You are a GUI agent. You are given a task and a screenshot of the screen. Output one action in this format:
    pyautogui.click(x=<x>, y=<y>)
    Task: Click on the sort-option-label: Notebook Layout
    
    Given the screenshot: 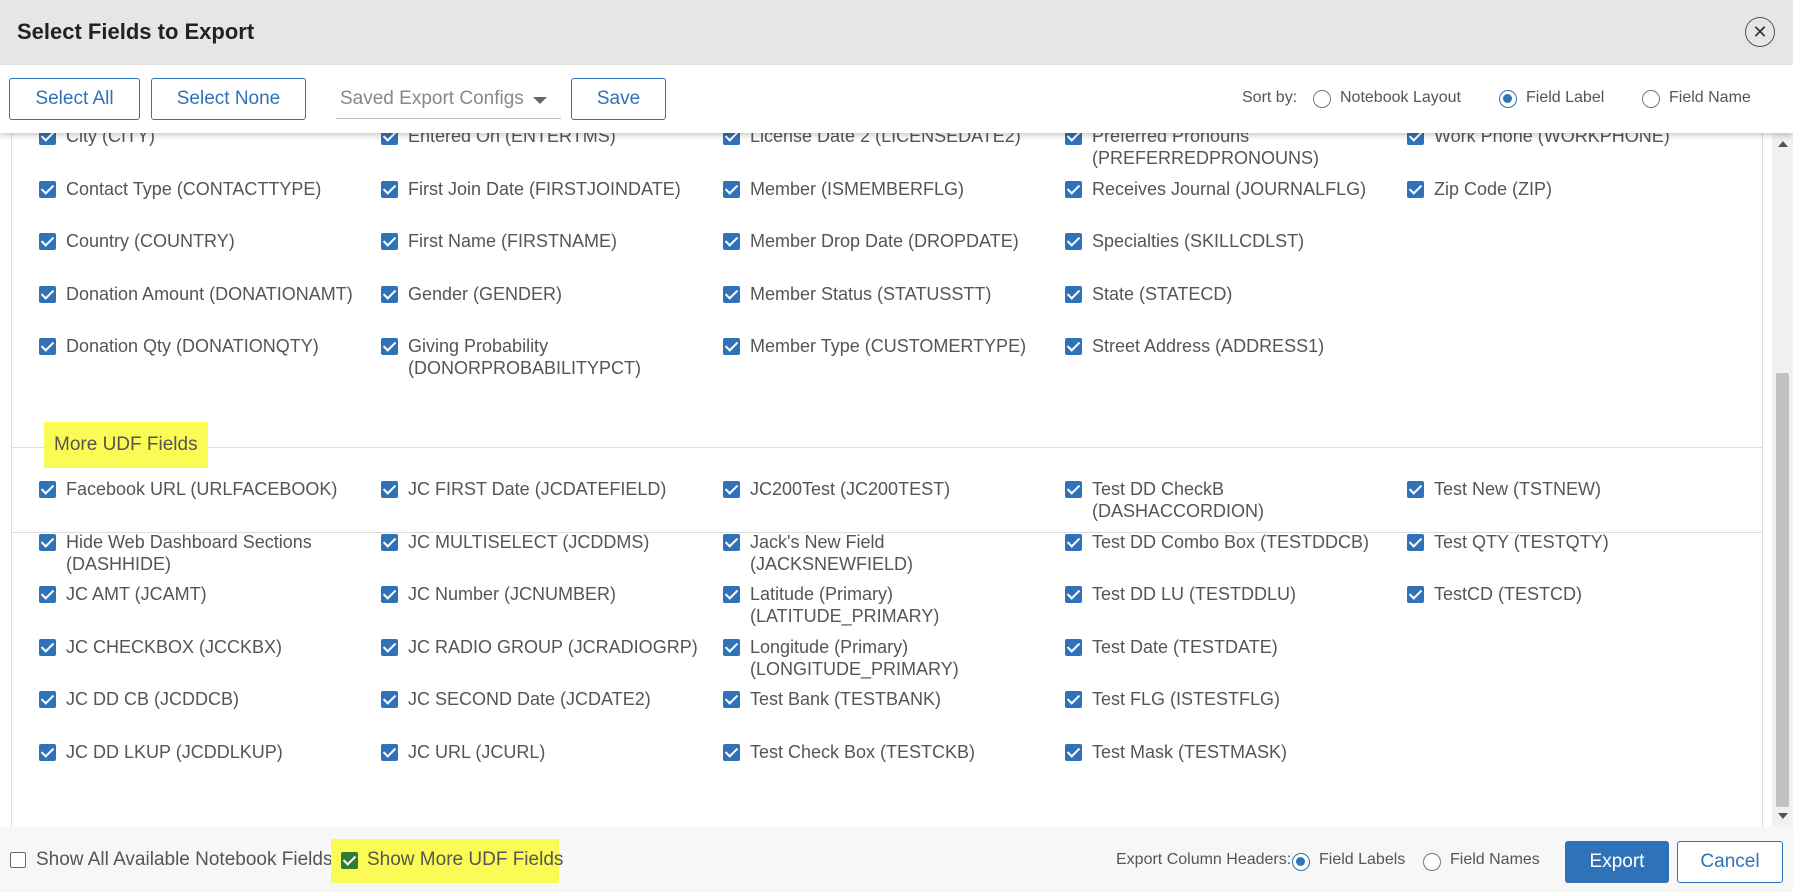 What is the action you would take?
    pyautogui.click(x=1400, y=98)
    